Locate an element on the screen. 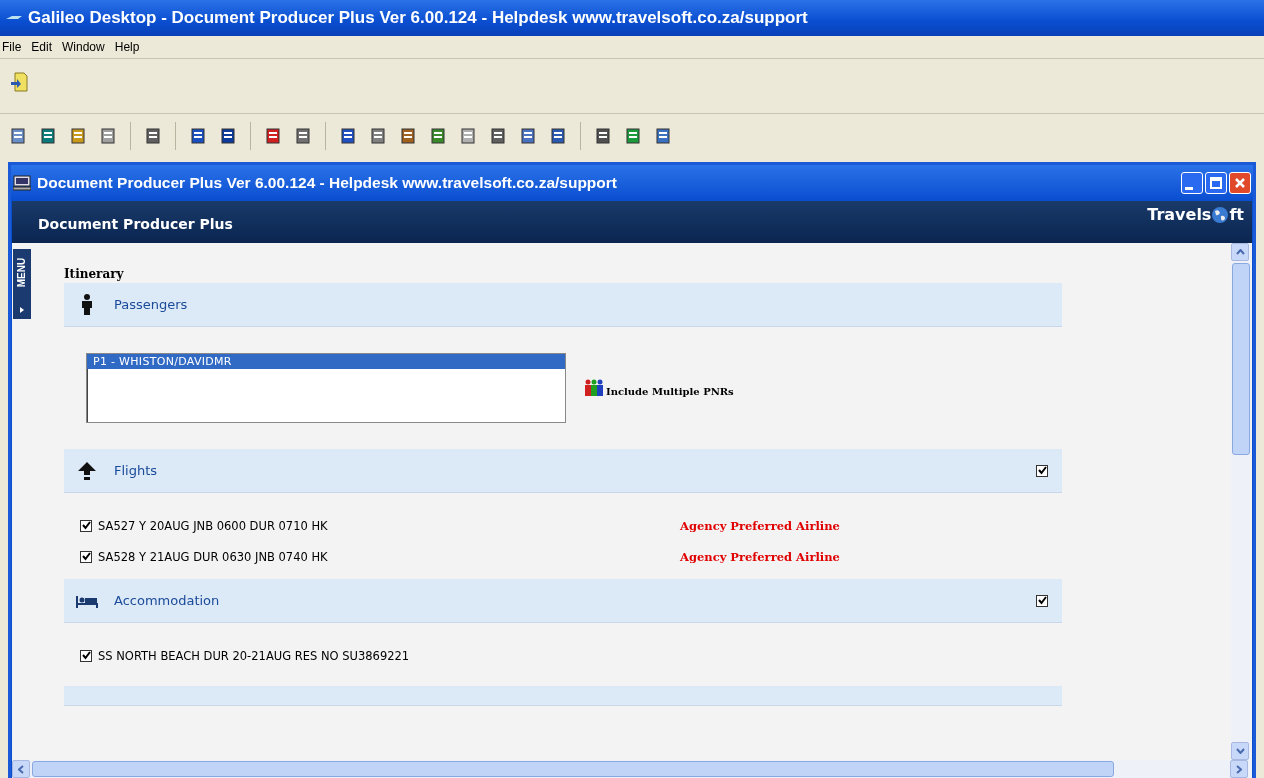 The image size is (1264, 778). globe-icon is located at coordinates (1220, 214).